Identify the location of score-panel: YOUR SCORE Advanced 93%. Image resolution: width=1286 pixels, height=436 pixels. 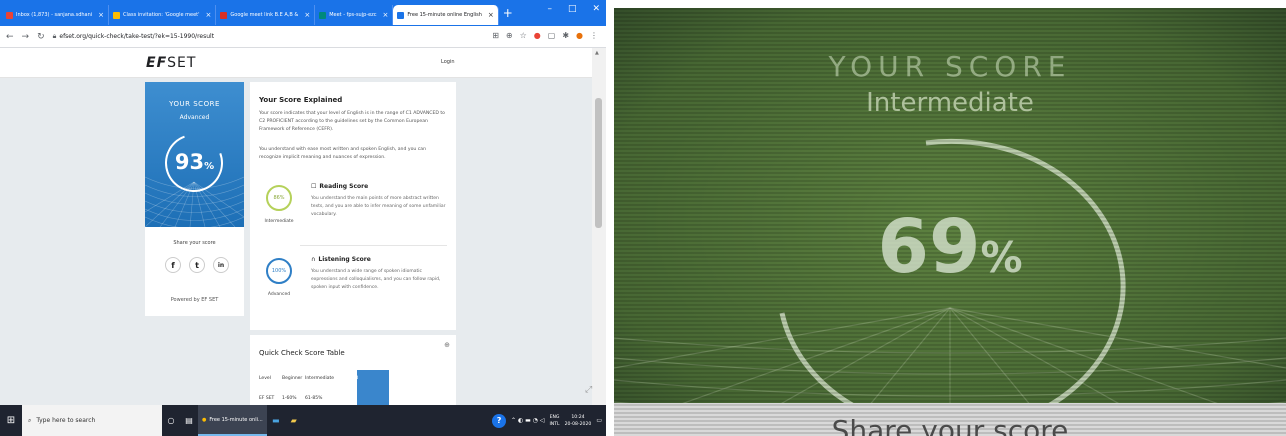
(194, 154).